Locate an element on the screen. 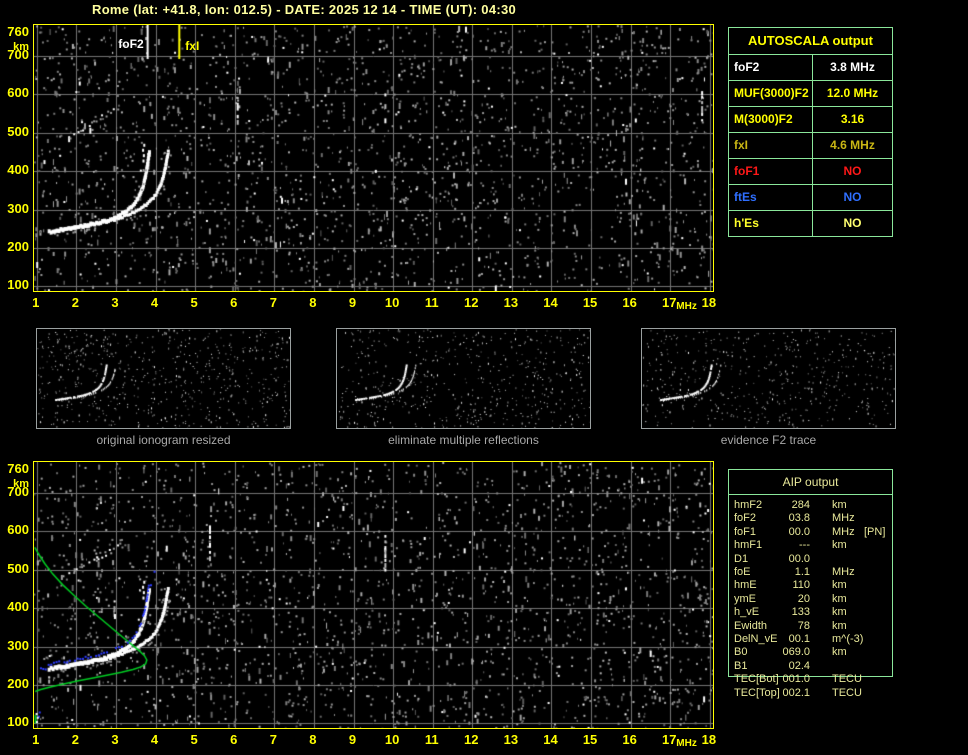 This screenshot has width=968, height=755. aip-param-value: 069.0 is located at coordinates (796, 652).